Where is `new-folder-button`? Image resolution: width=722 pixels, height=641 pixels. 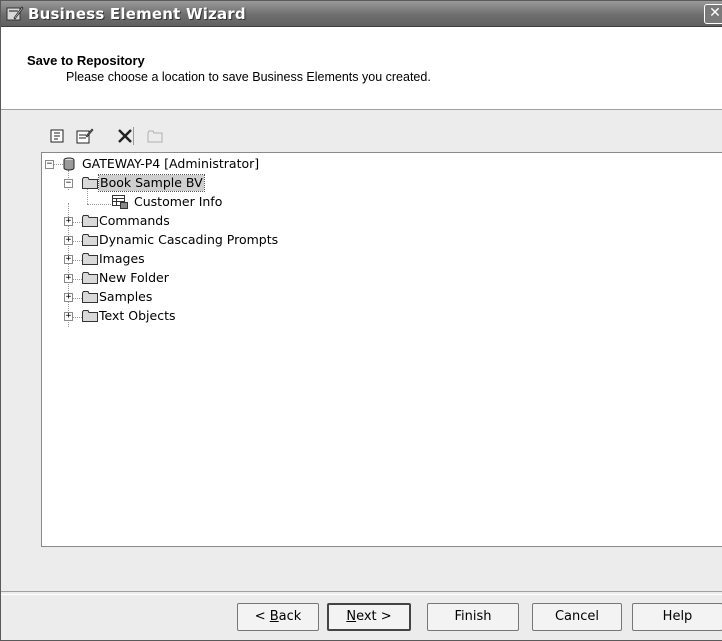
new-folder-button is located at coordinates (155, 136).